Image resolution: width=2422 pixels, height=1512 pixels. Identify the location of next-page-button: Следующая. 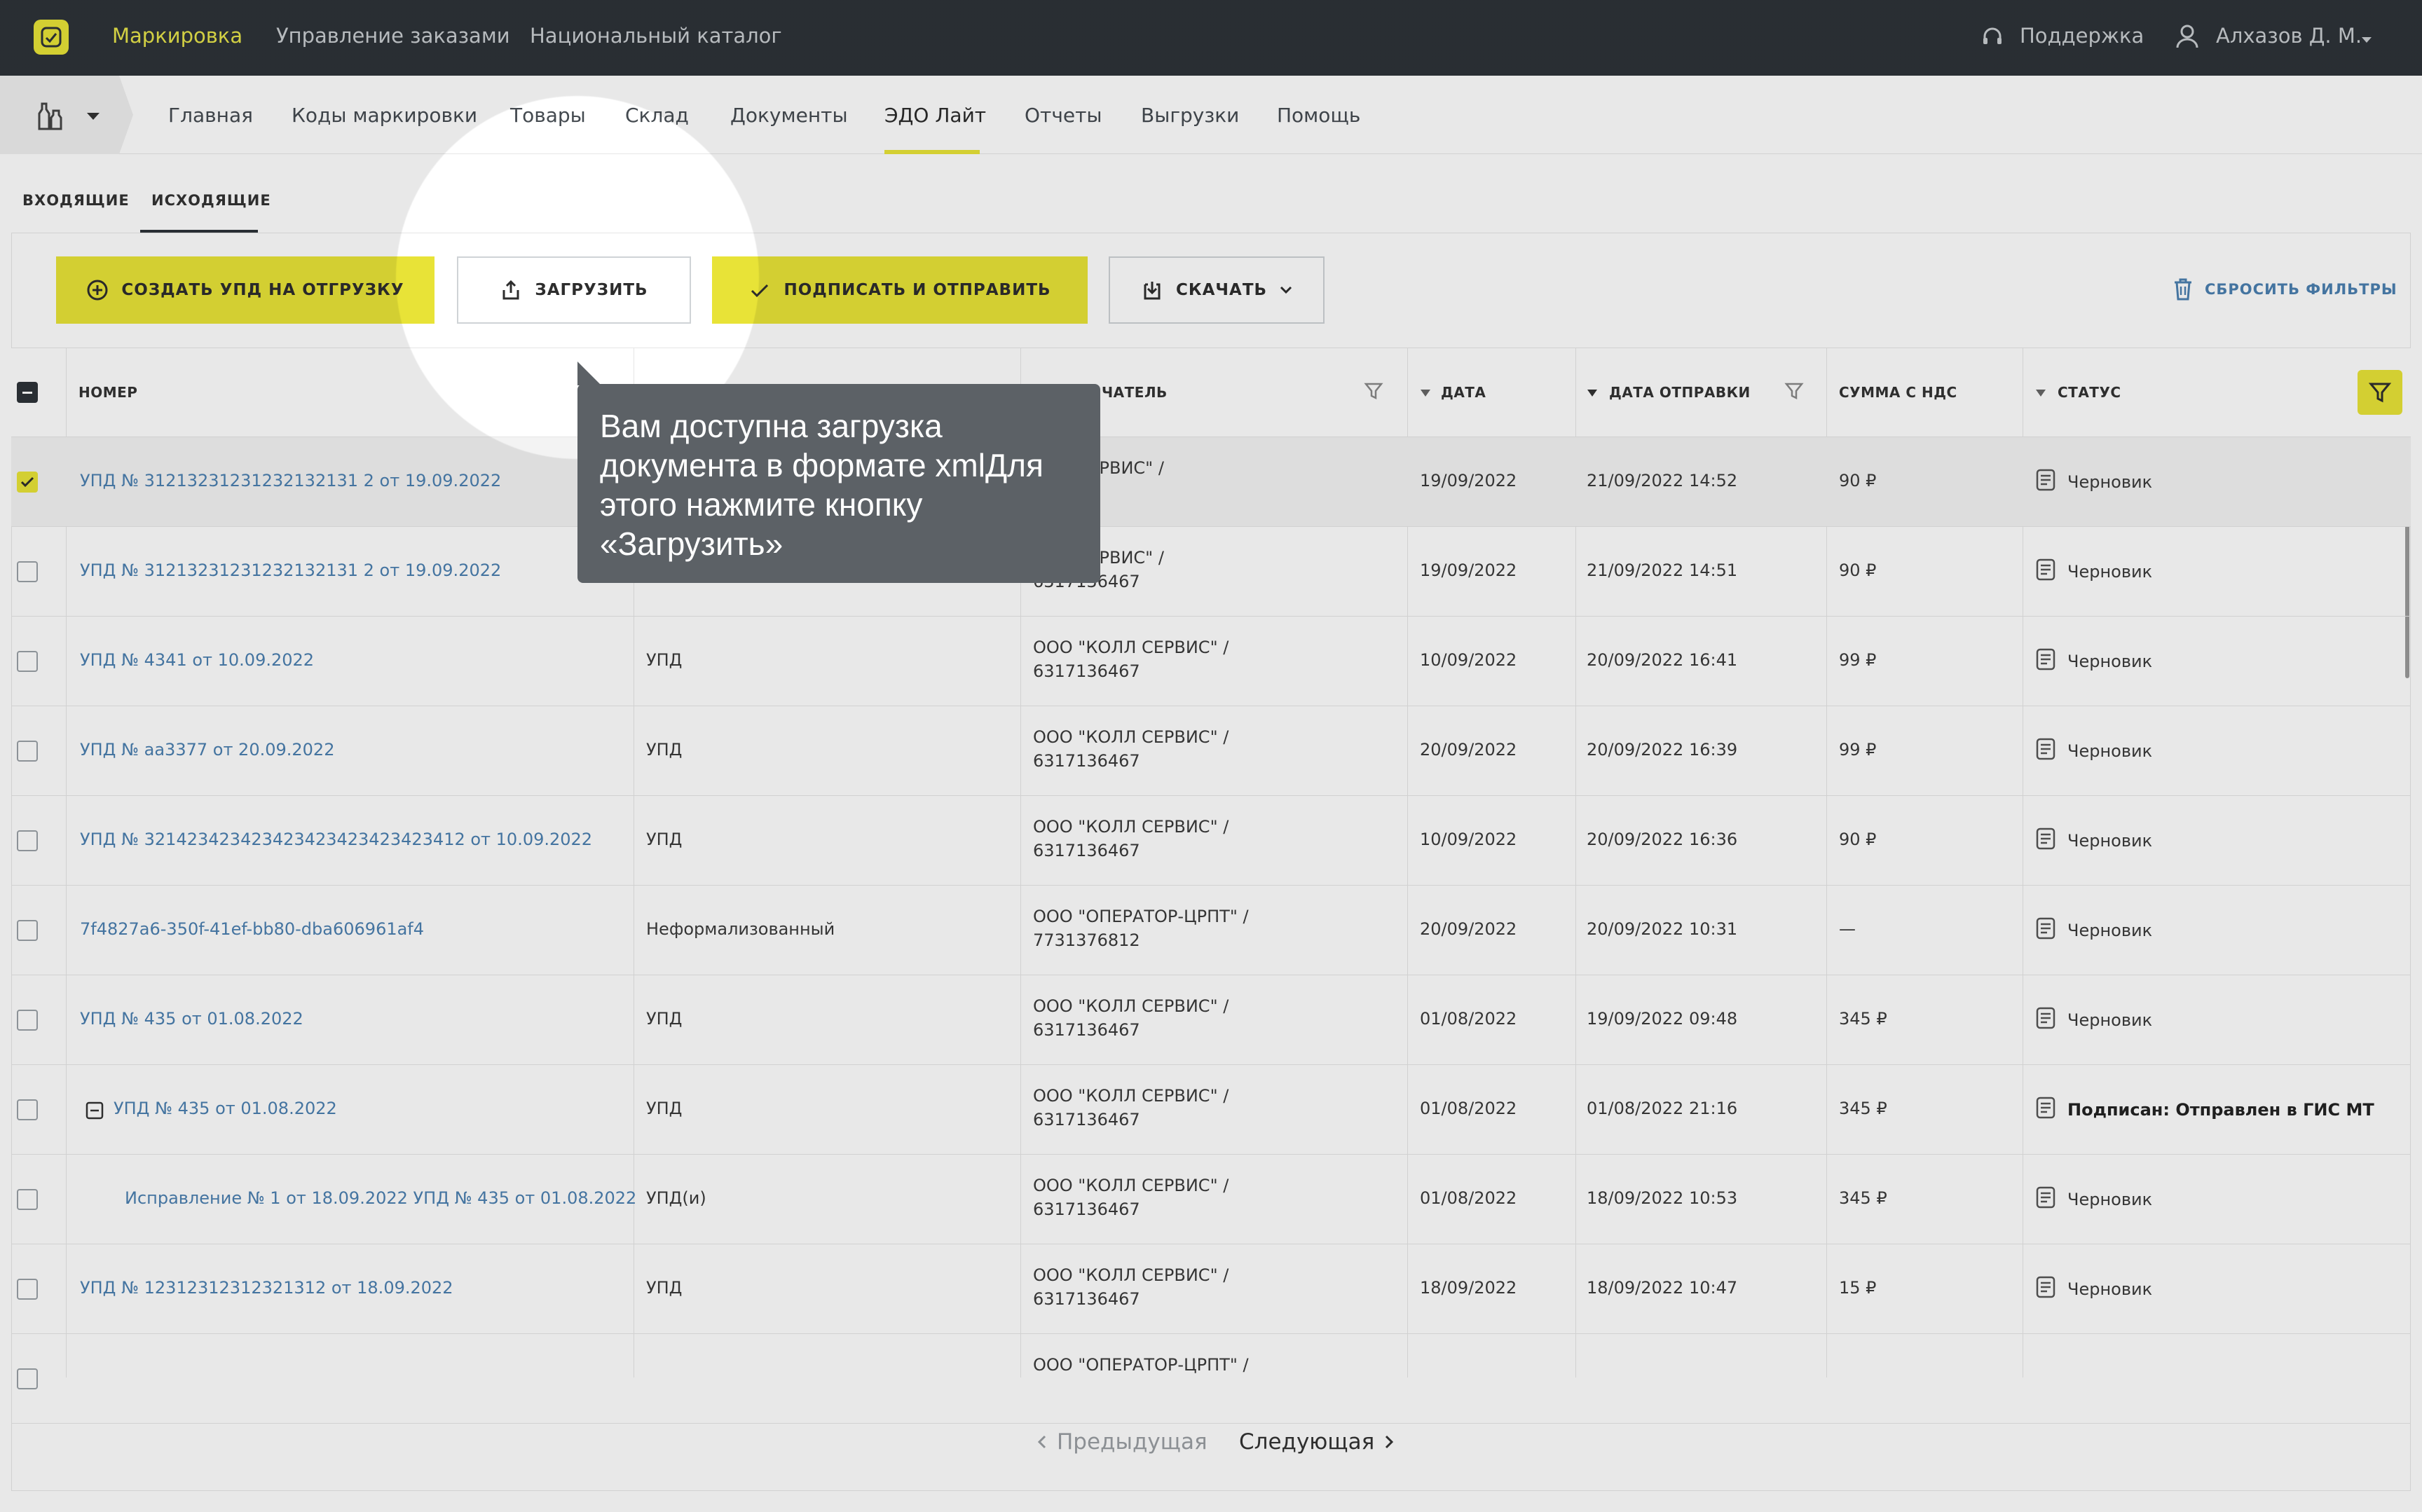
(1316, 1442).